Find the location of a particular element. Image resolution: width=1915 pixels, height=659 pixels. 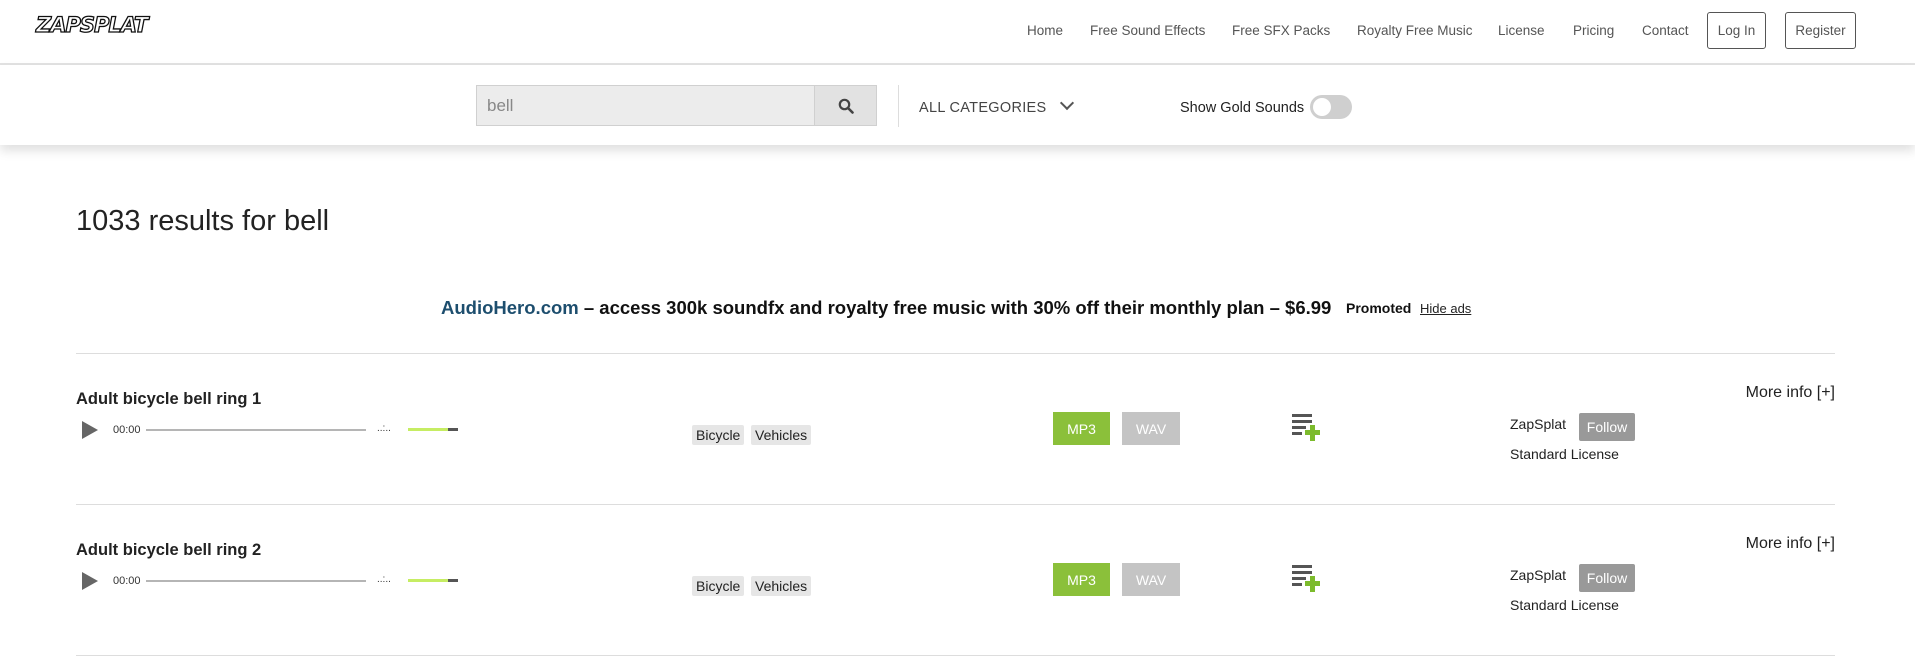

search-input: bell is located at coordinates (645, 105).